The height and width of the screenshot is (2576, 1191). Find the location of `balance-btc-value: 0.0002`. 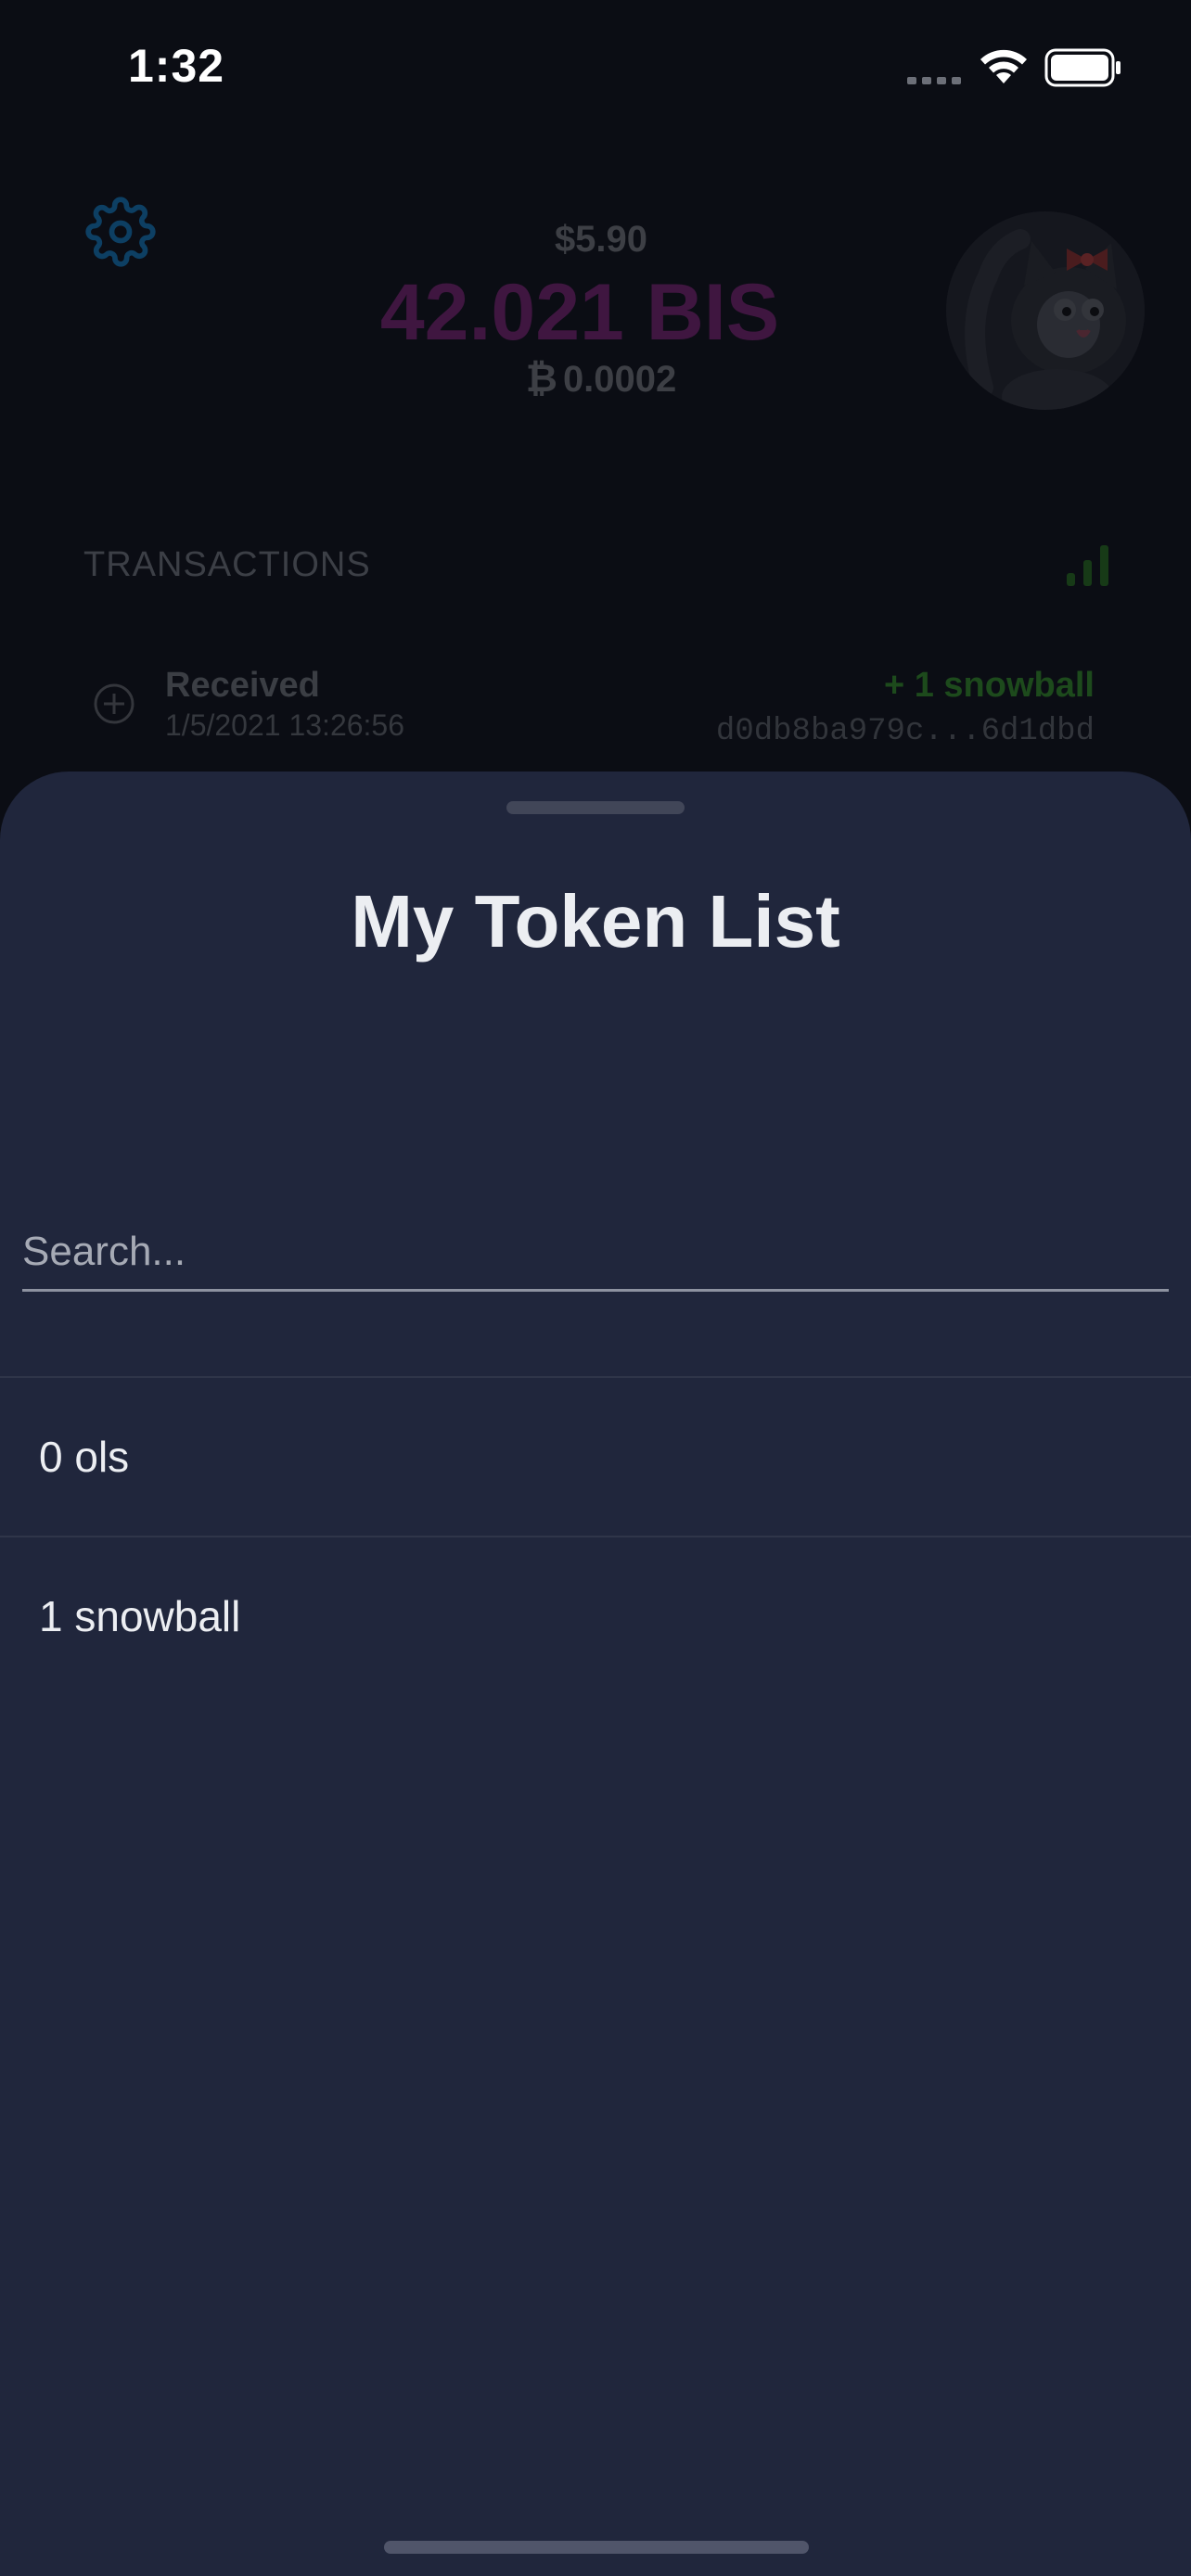

balance-btc-value: 0.0002 is located at coordinates (619, 380).